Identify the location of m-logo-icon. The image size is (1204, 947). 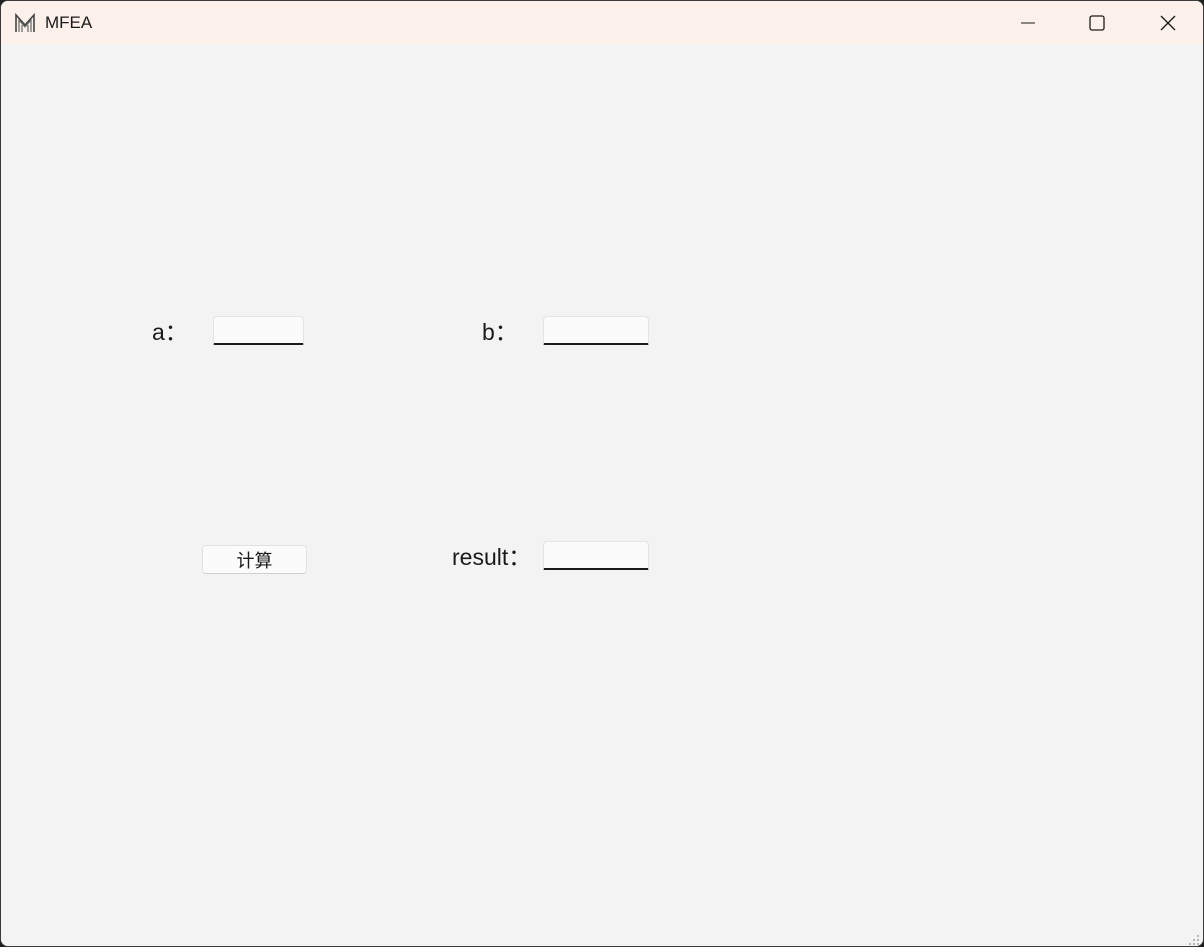
(25, 23).